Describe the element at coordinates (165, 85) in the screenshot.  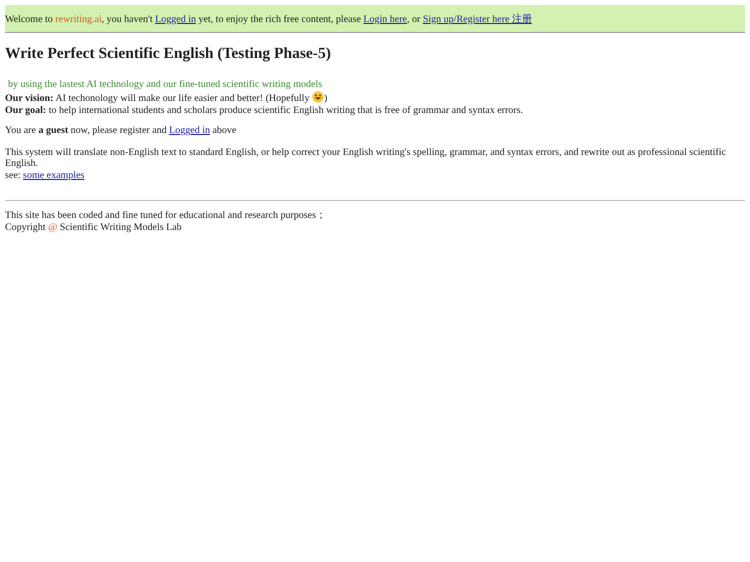
I see `subtitle: by using the lastest AI technology and our fine-tuned scientific writing models` at that location.